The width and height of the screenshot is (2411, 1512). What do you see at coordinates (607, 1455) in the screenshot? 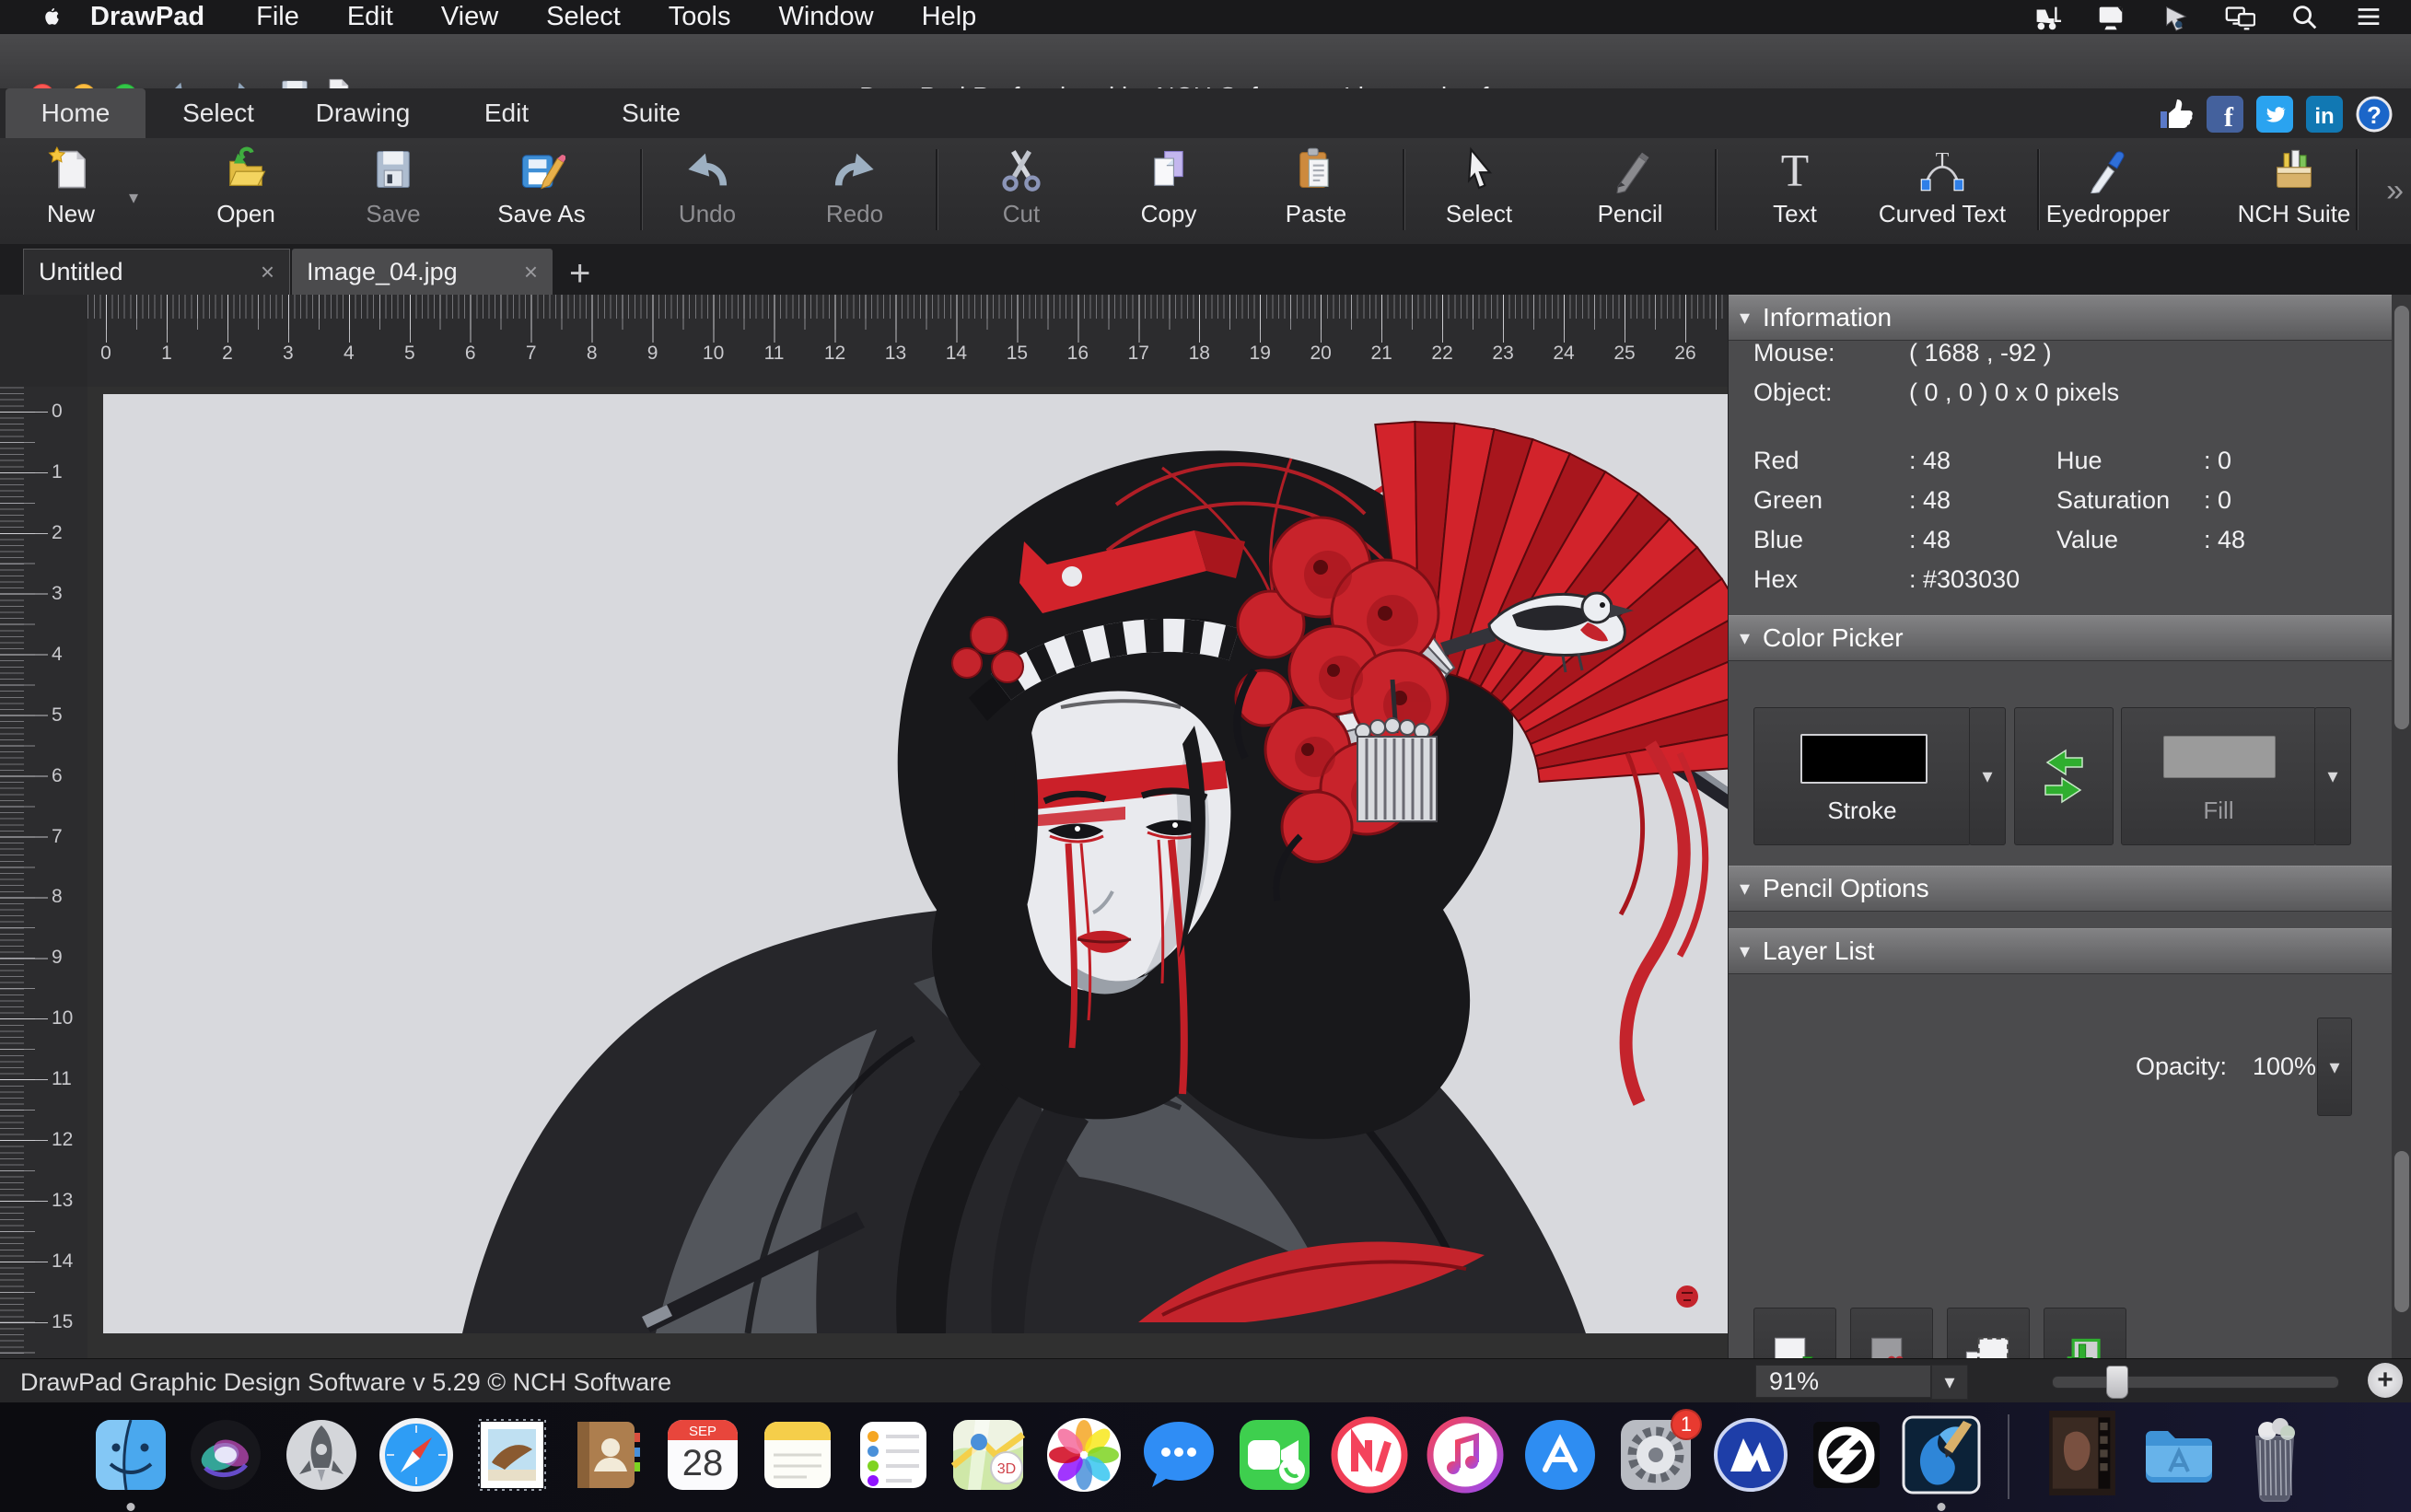
I see `dock-item-contacts` at bounding box center [607, 1455].